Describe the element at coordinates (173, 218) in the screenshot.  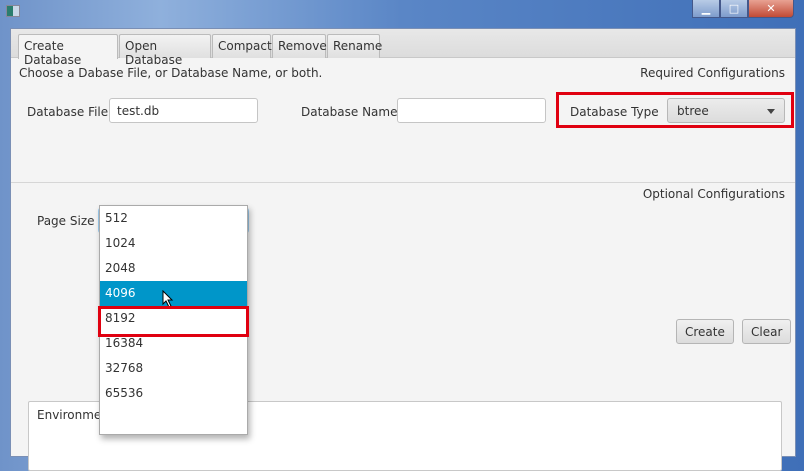
I see `option-512: 512` at that location.